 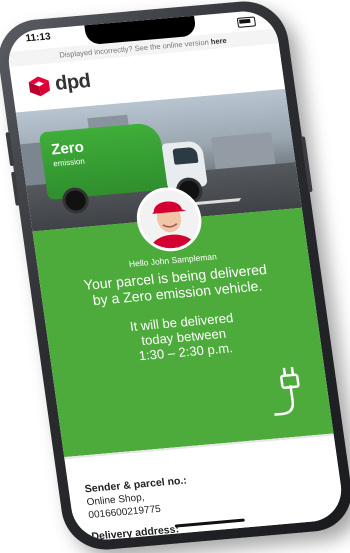 What do you see at coordinates (185, 155) in the screenshot?
I see `van-window` at bounding box center [185, 155].